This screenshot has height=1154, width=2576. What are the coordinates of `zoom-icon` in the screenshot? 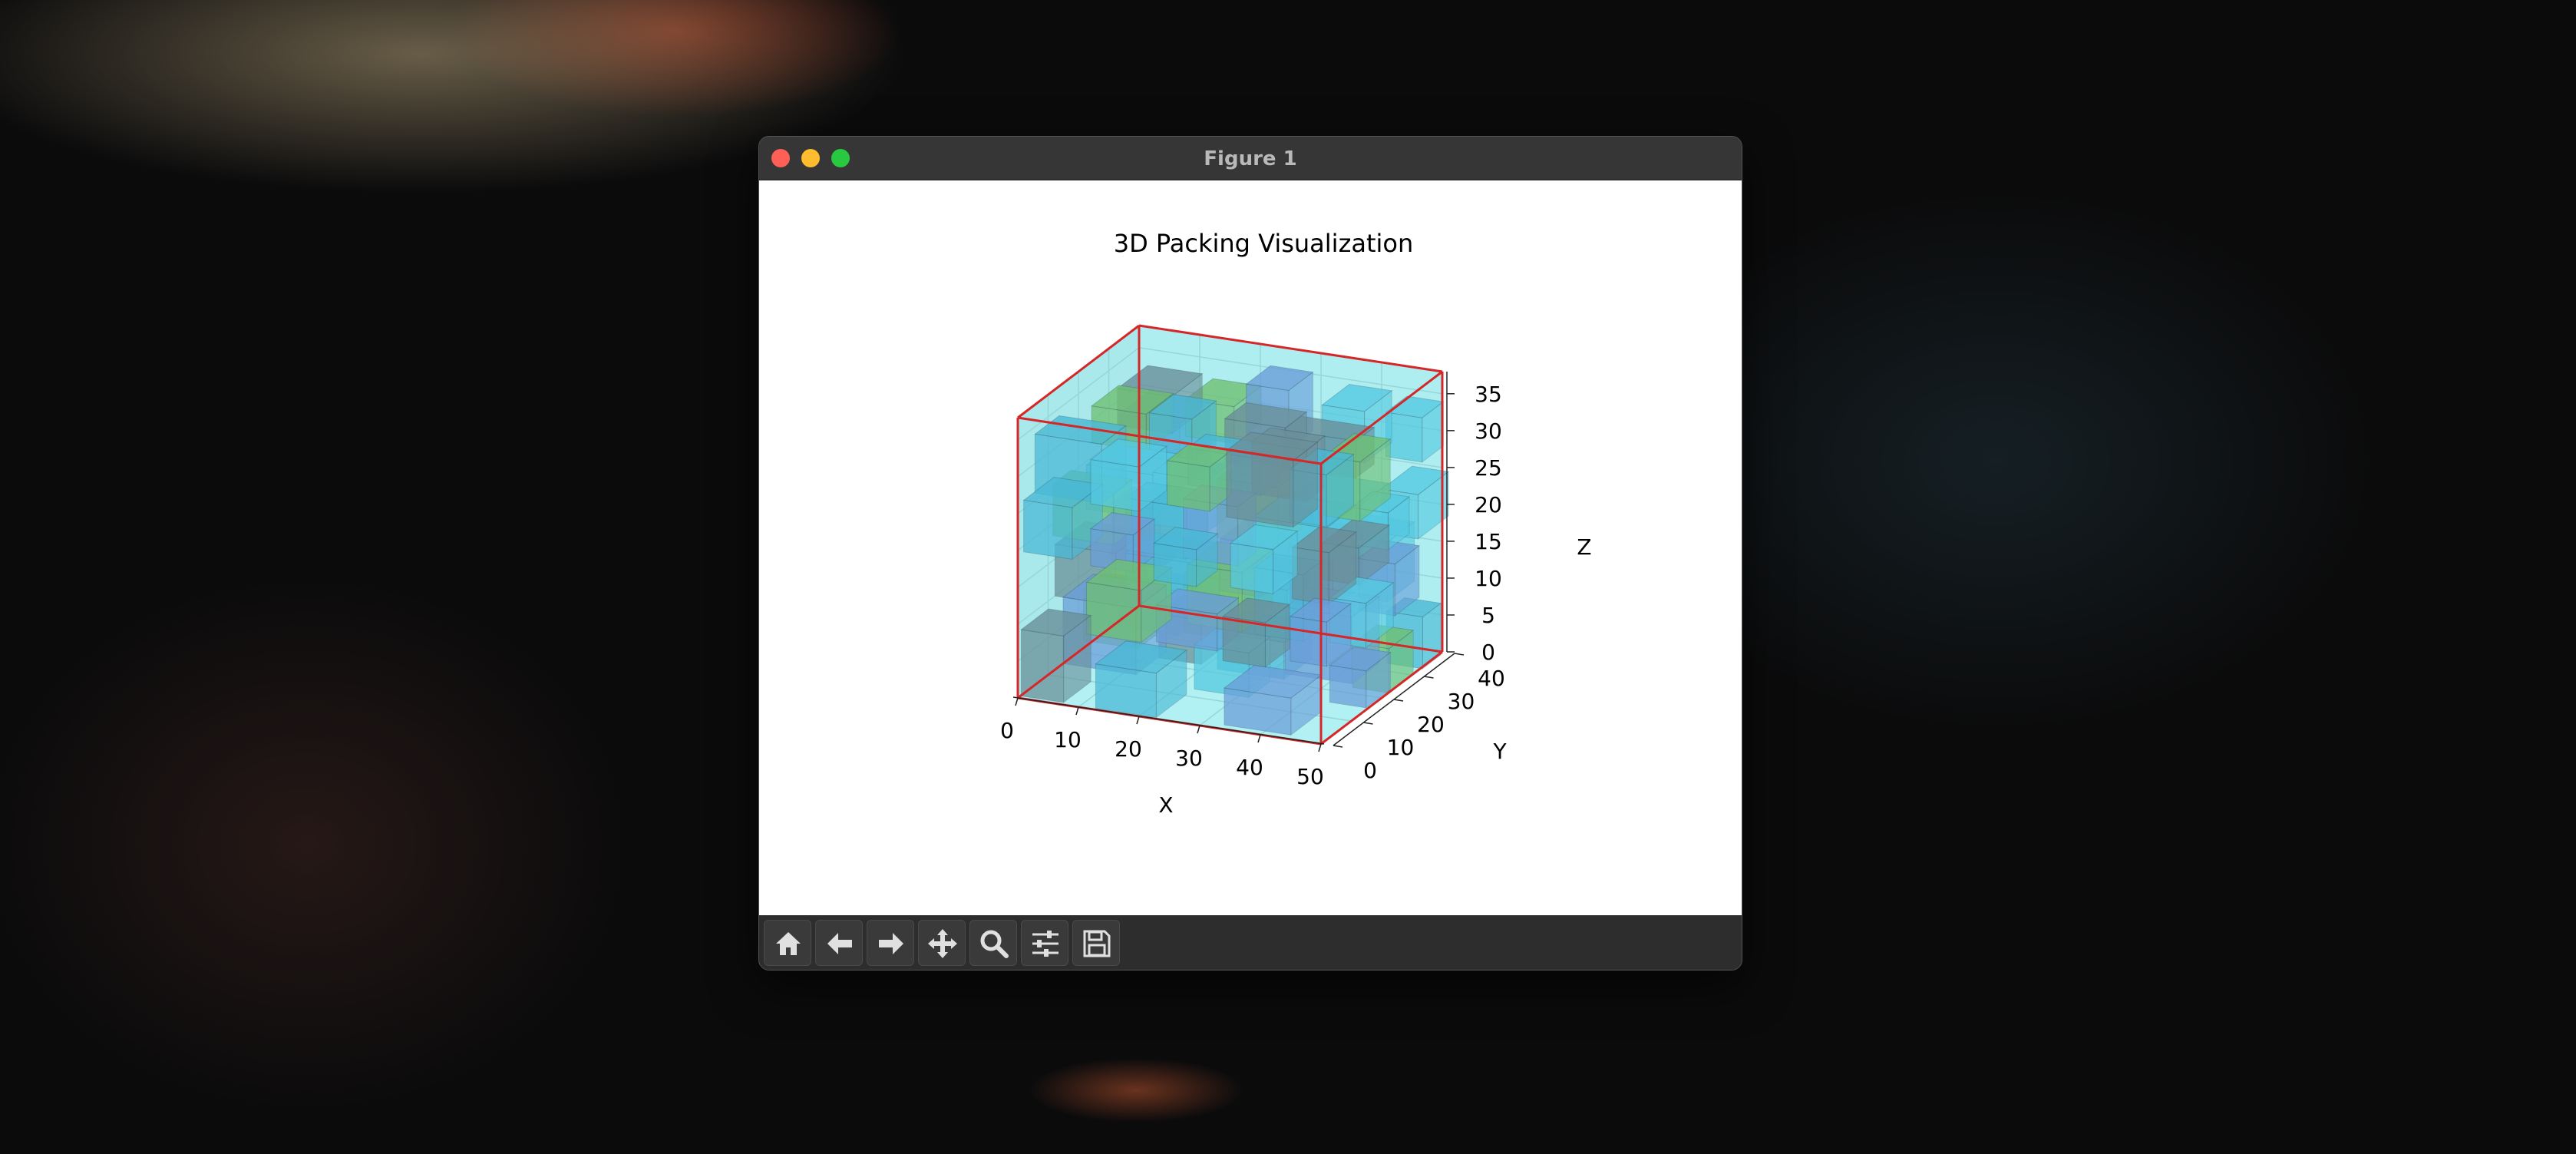 It's located at (994, 944).